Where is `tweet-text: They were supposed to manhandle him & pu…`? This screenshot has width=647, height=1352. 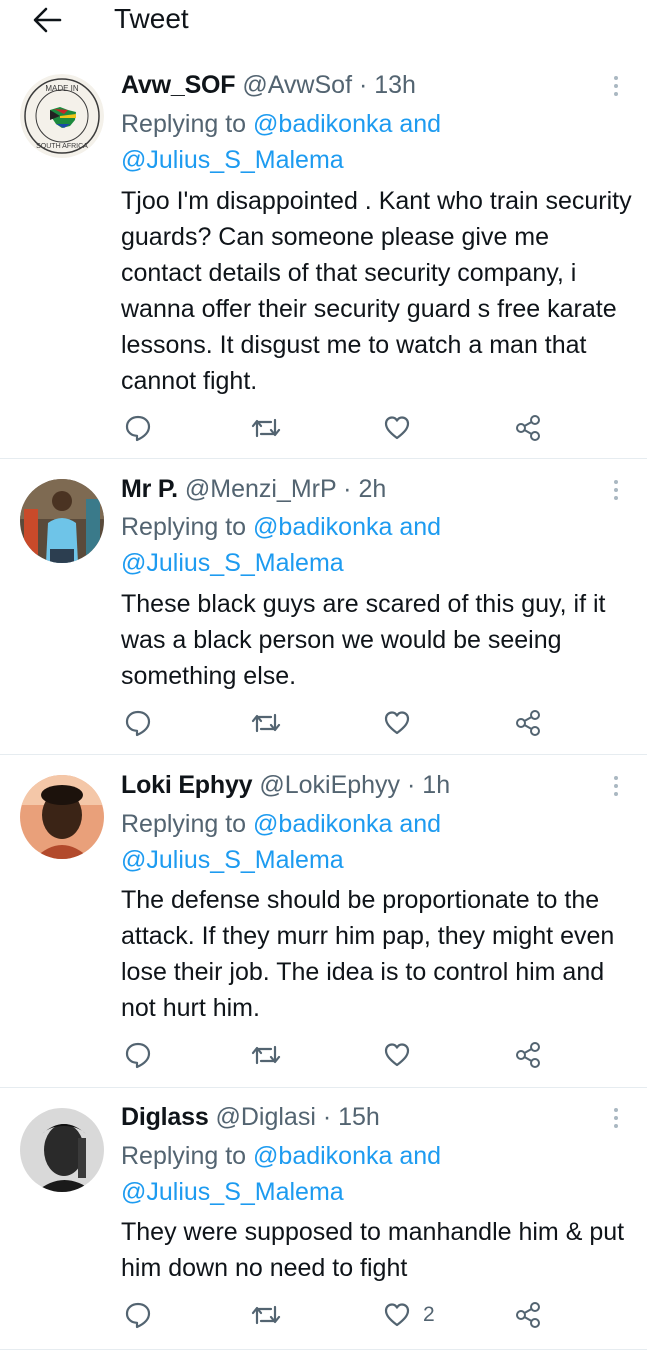
tweet-text: They were supposed to manhandle him & pu… is located at coordinates (373, 1250).